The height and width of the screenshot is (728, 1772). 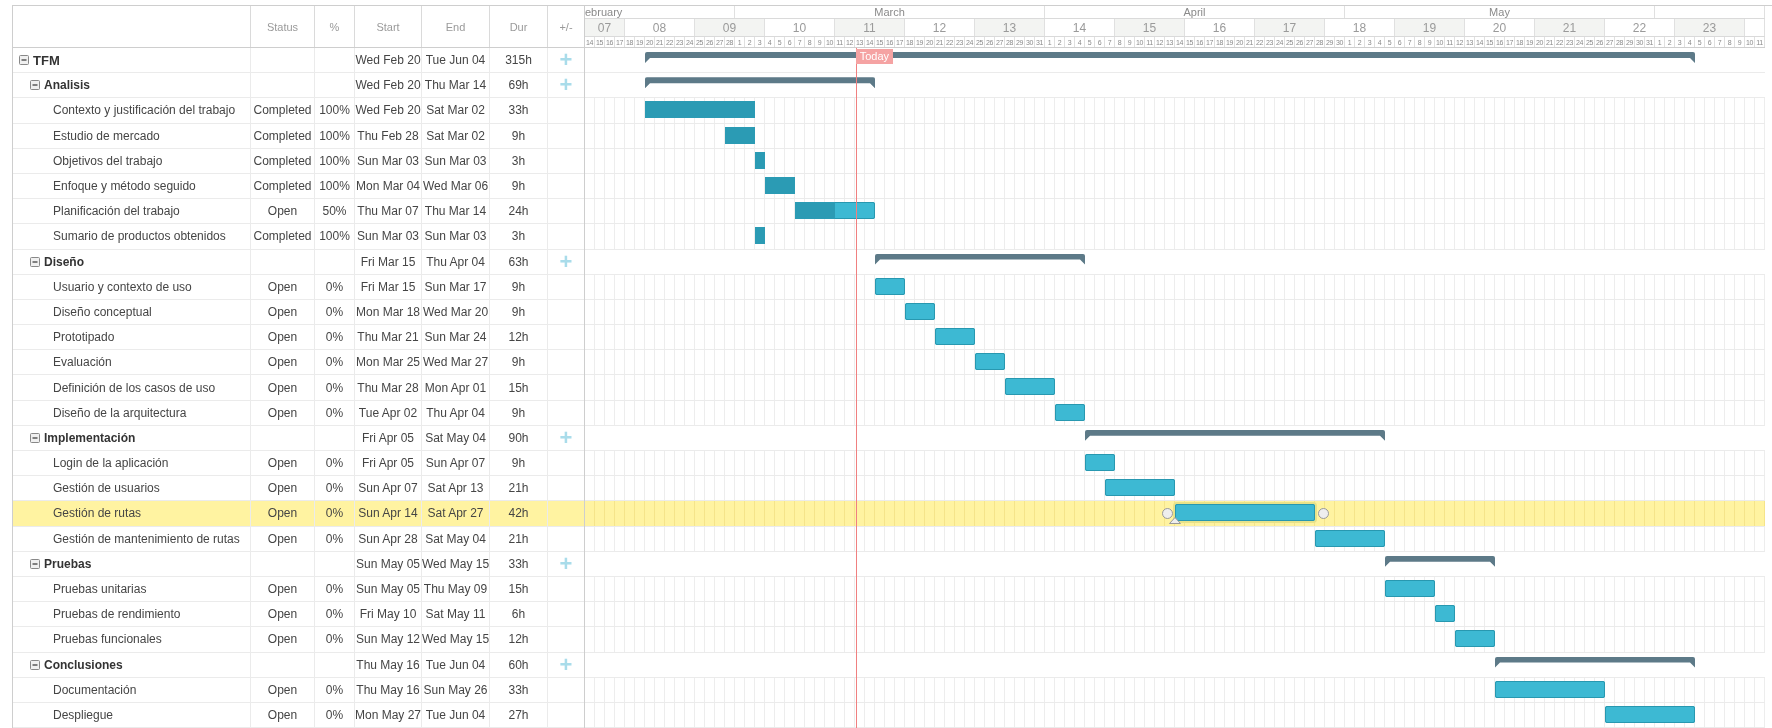 What do you see at coordinates (1359, 27) in the screenshot?
I see `week-label: 18` at bounding box center [1359, 27].